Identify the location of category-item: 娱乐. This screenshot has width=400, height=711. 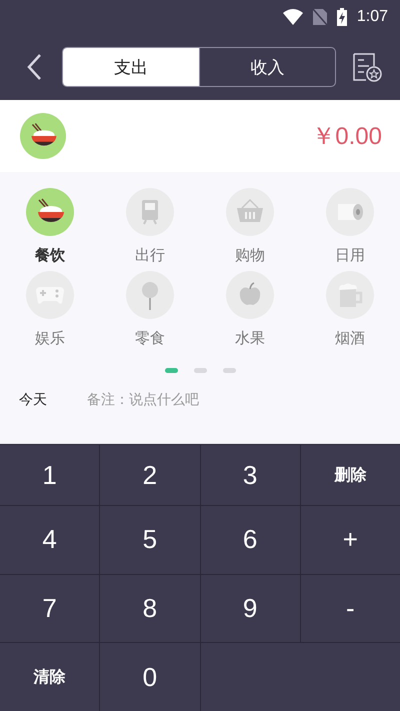
(50, 309).